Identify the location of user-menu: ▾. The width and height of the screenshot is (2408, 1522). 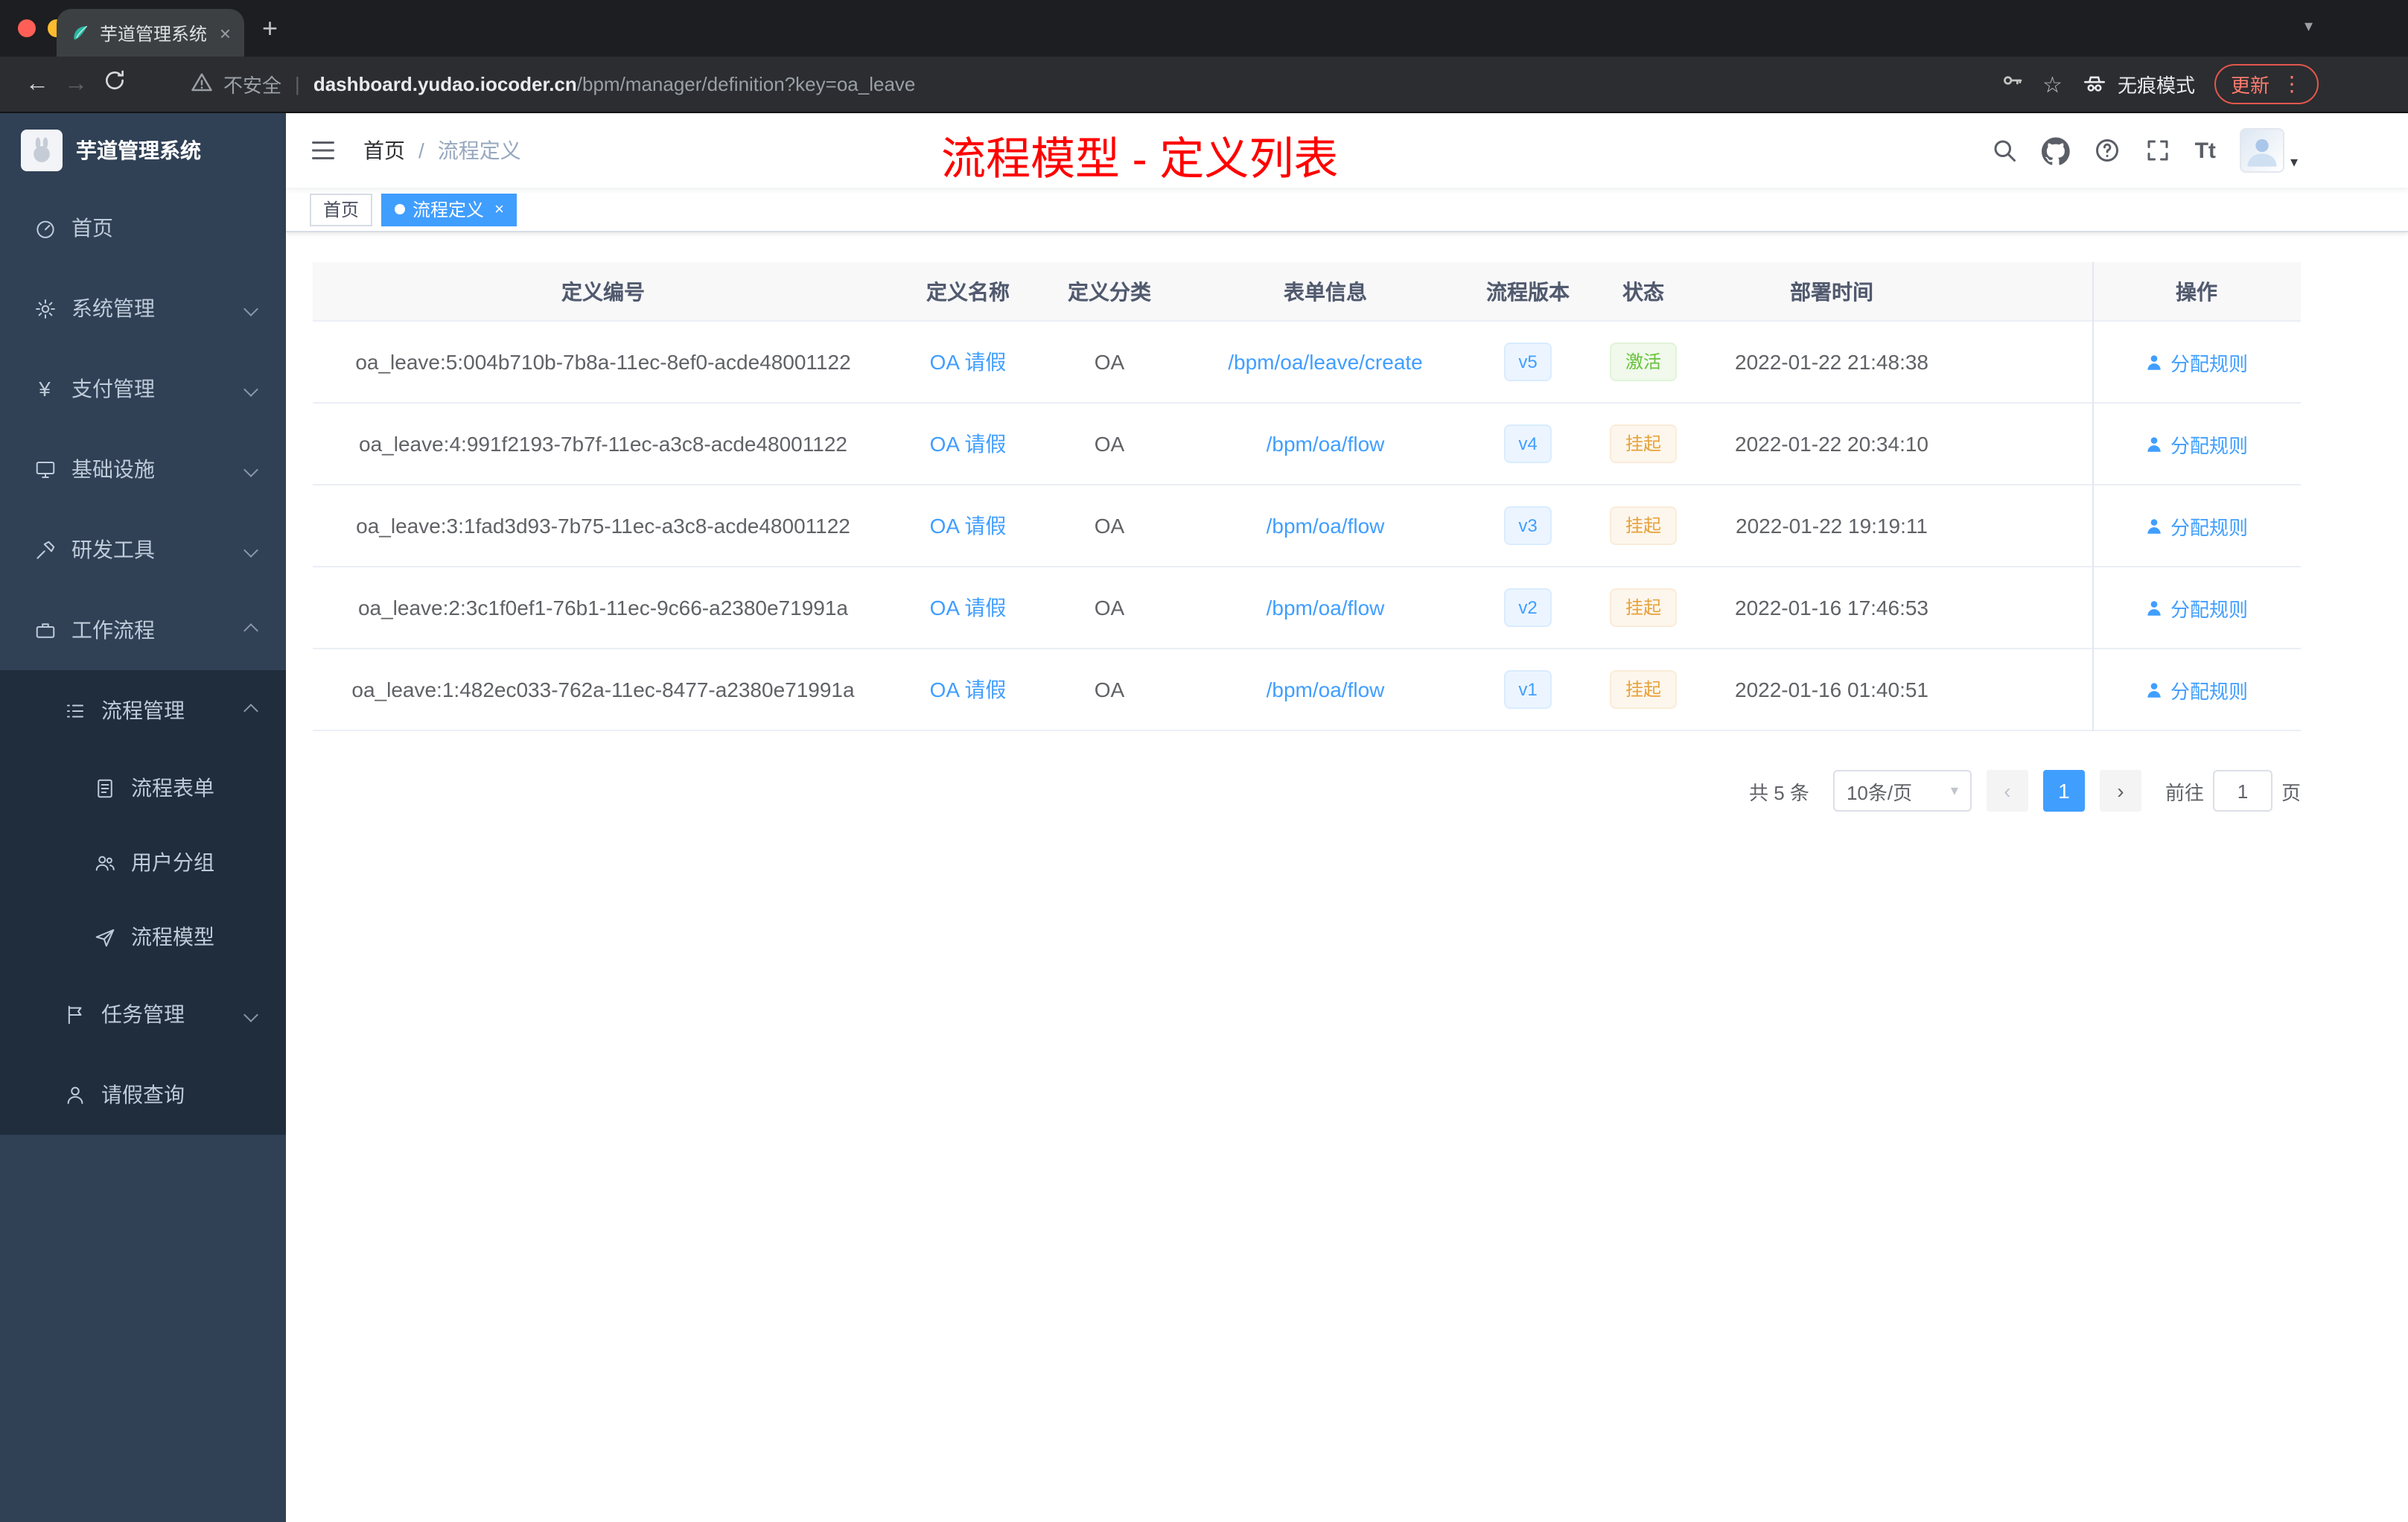
(2268, 150).